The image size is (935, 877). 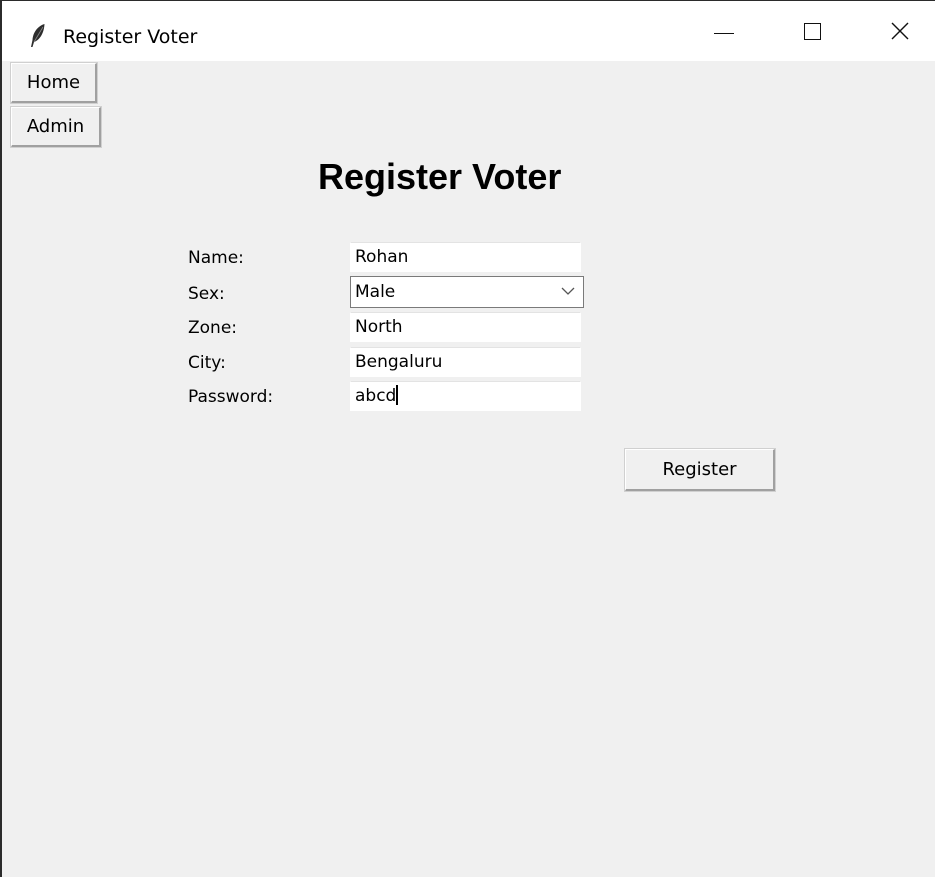 I want to click on feather-icon, so click(x=38, y=35).